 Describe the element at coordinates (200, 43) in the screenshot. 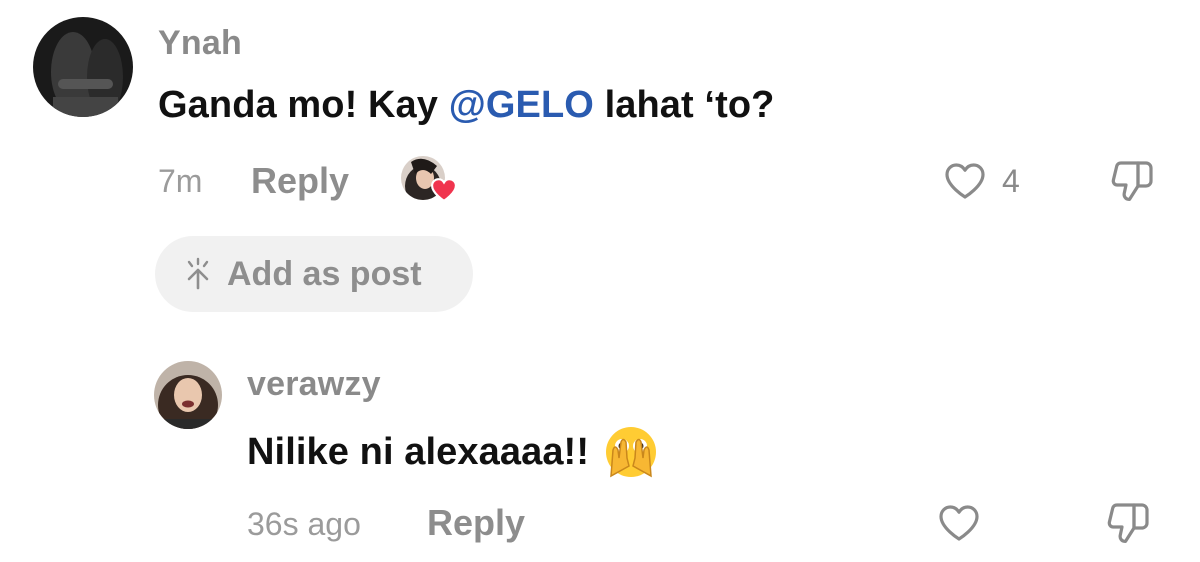

I see `comment-username: Ynah` at that location.